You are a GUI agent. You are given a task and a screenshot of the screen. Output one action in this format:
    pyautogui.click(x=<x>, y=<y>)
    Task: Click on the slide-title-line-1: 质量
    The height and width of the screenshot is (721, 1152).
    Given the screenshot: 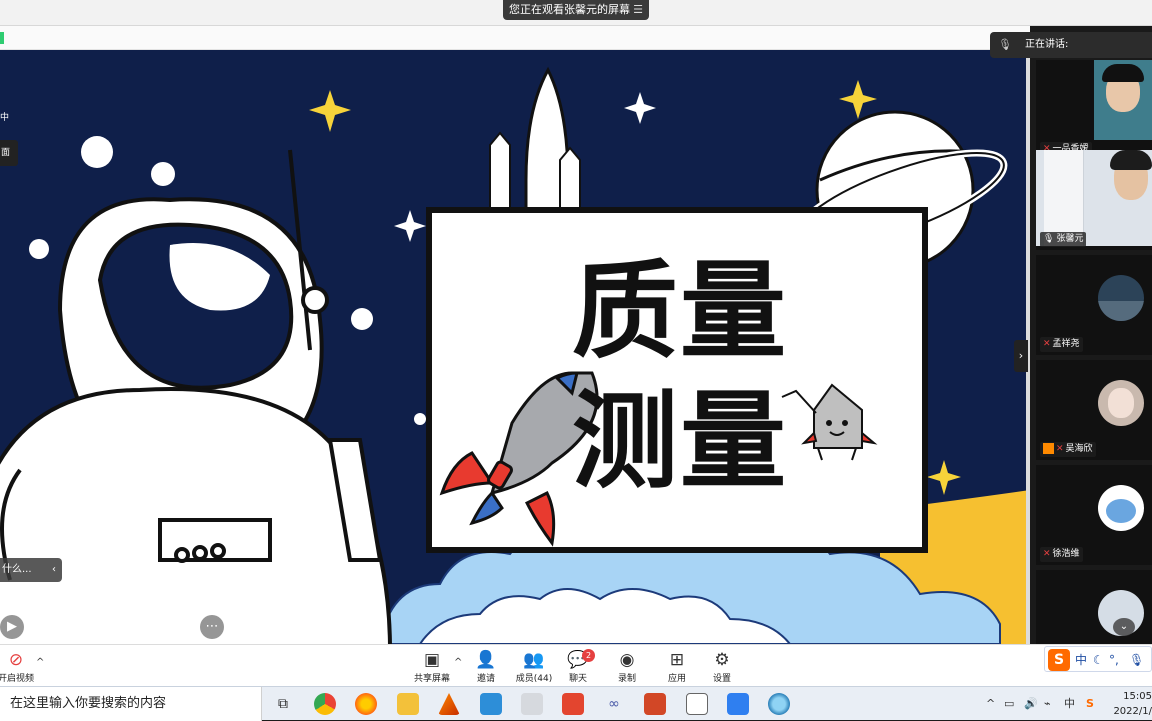 What is the action you would take?
    pyautogui.click(x=680, y=311)
    